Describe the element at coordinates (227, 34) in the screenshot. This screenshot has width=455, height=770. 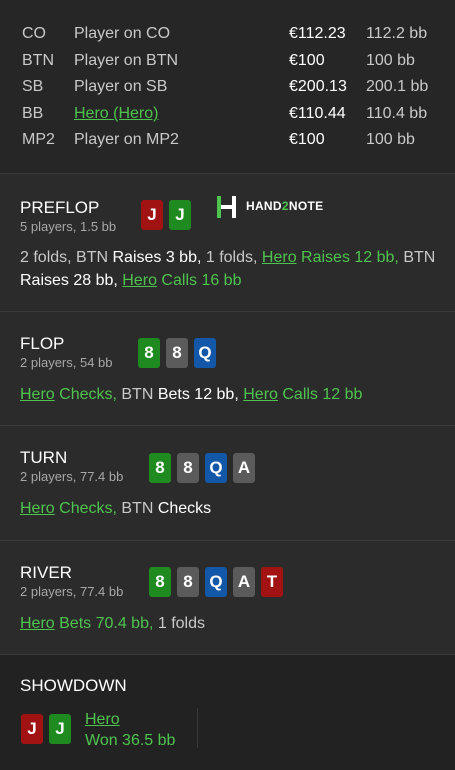
I see `seat-row: CO Player on CO €112.23 112.2 bb` at that location.